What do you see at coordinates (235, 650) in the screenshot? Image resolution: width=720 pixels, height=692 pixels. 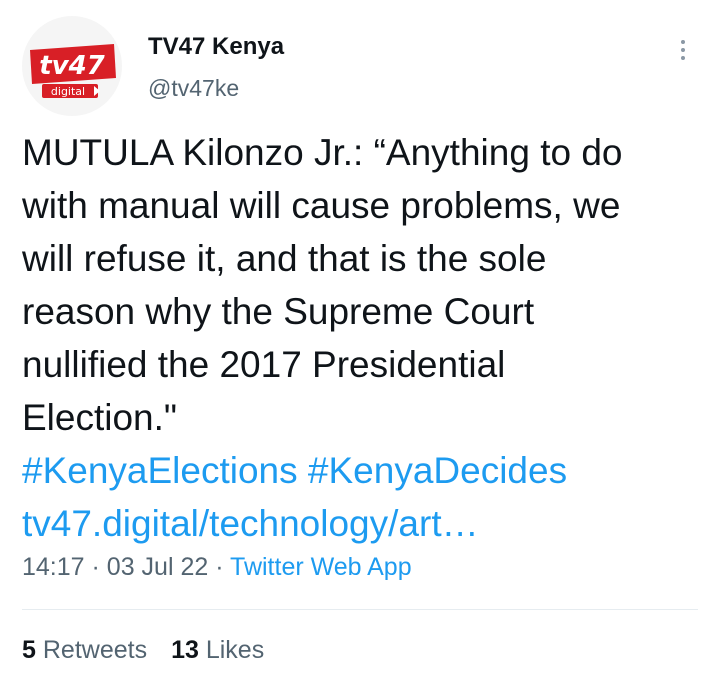 I see `likes-label: Likes` at bounding box center [235, 650].